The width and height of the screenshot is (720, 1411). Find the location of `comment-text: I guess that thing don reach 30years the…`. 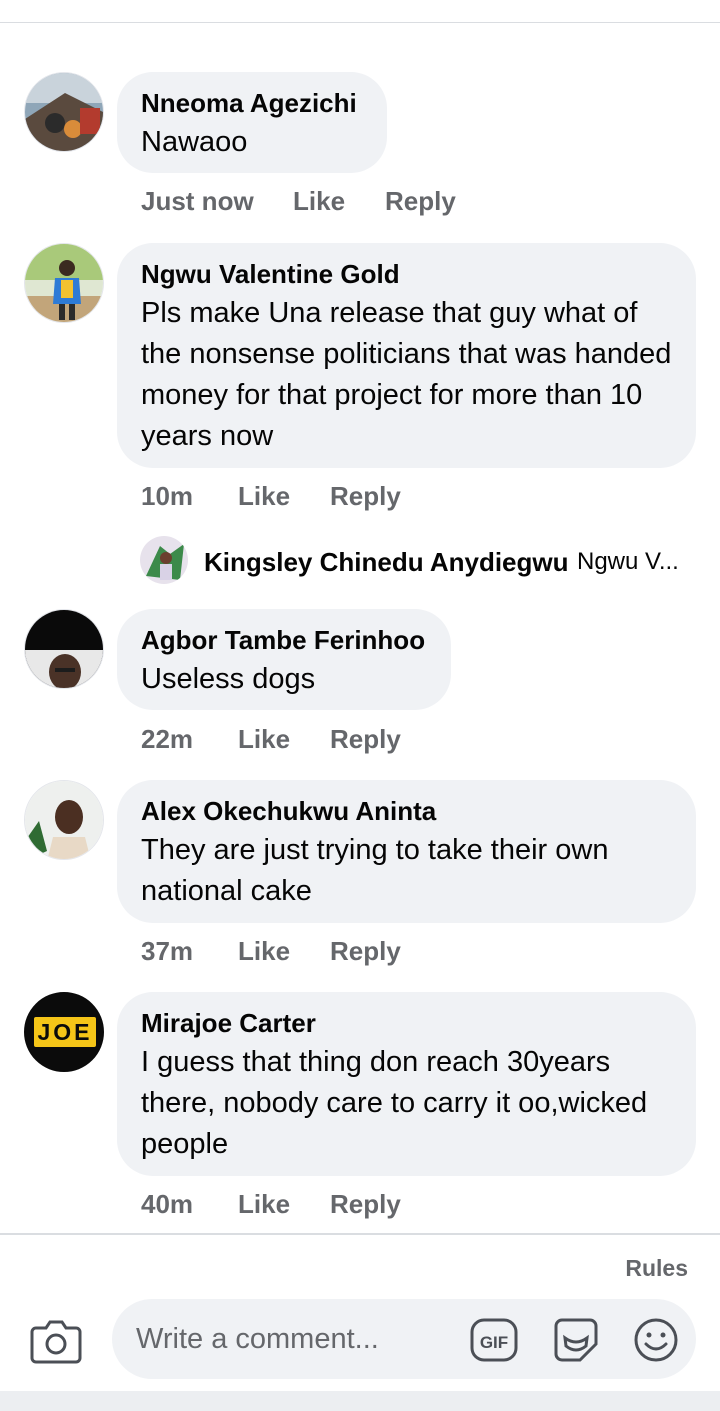

comment-text: I guess that thing don reach 30years the… is located at coordinates (394, 1103).